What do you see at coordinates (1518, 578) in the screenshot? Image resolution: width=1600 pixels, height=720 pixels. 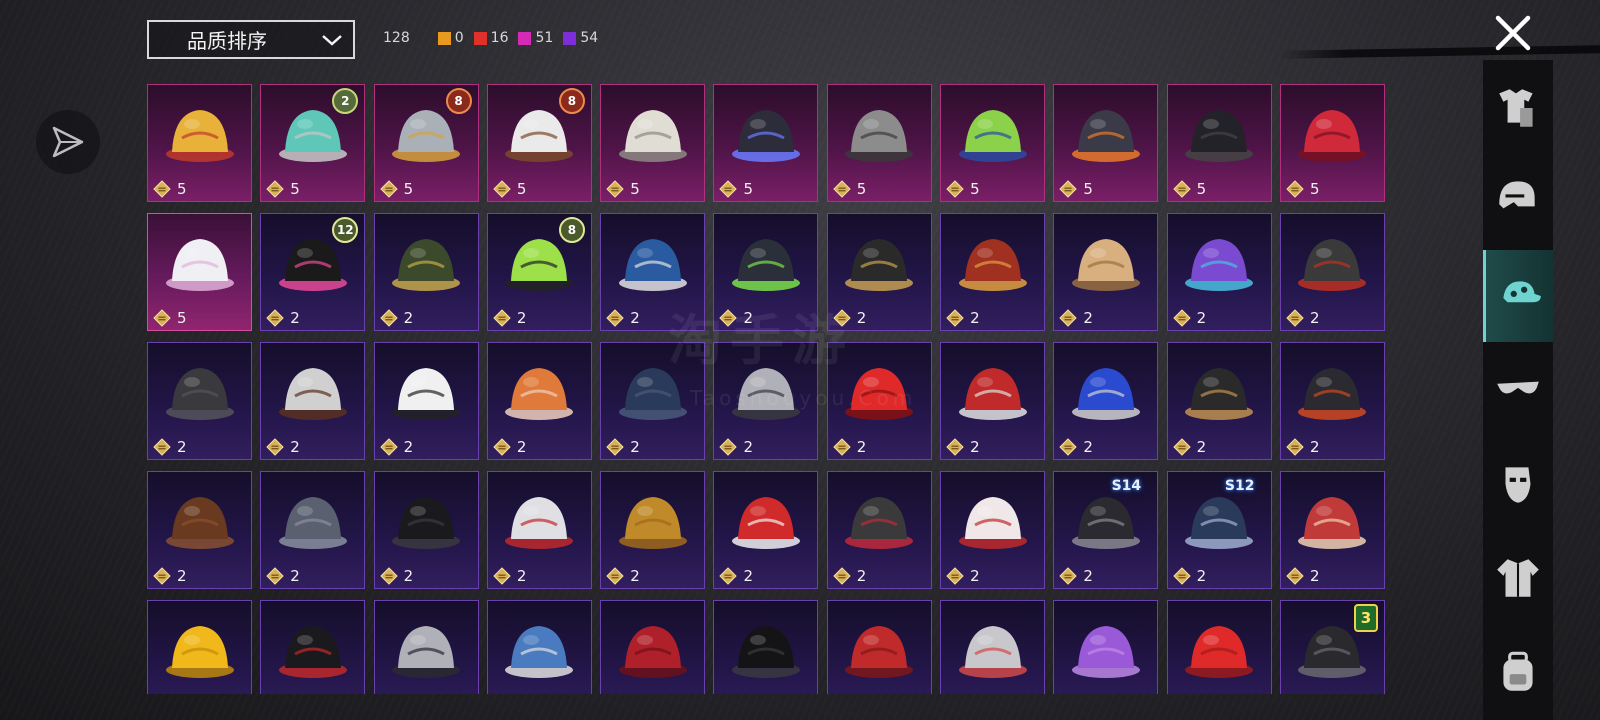 I see `rail-jacket` at bounding box center [1518, 578].